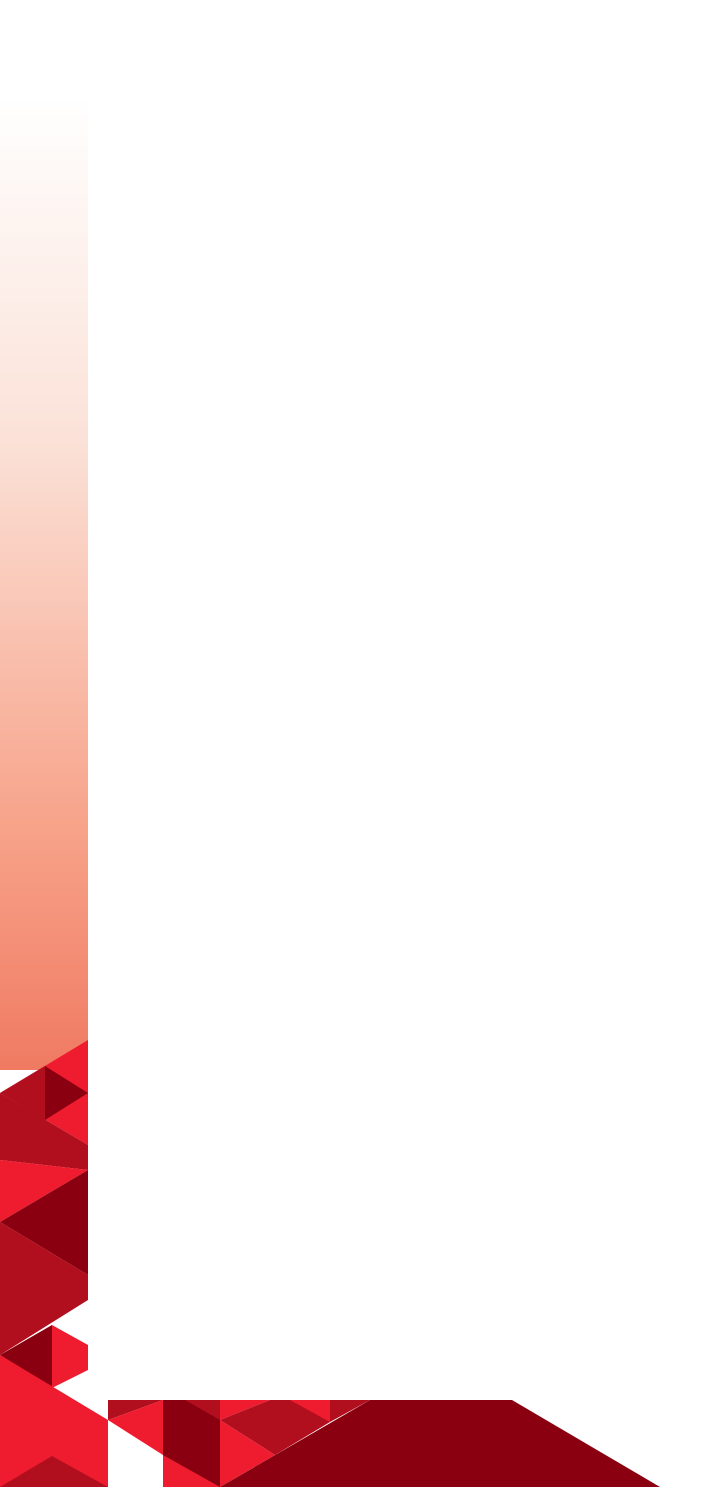  Describe the element at coordinates (384, 1443) in the screenshot. I see `bottom-triangle-cluster` at that location.